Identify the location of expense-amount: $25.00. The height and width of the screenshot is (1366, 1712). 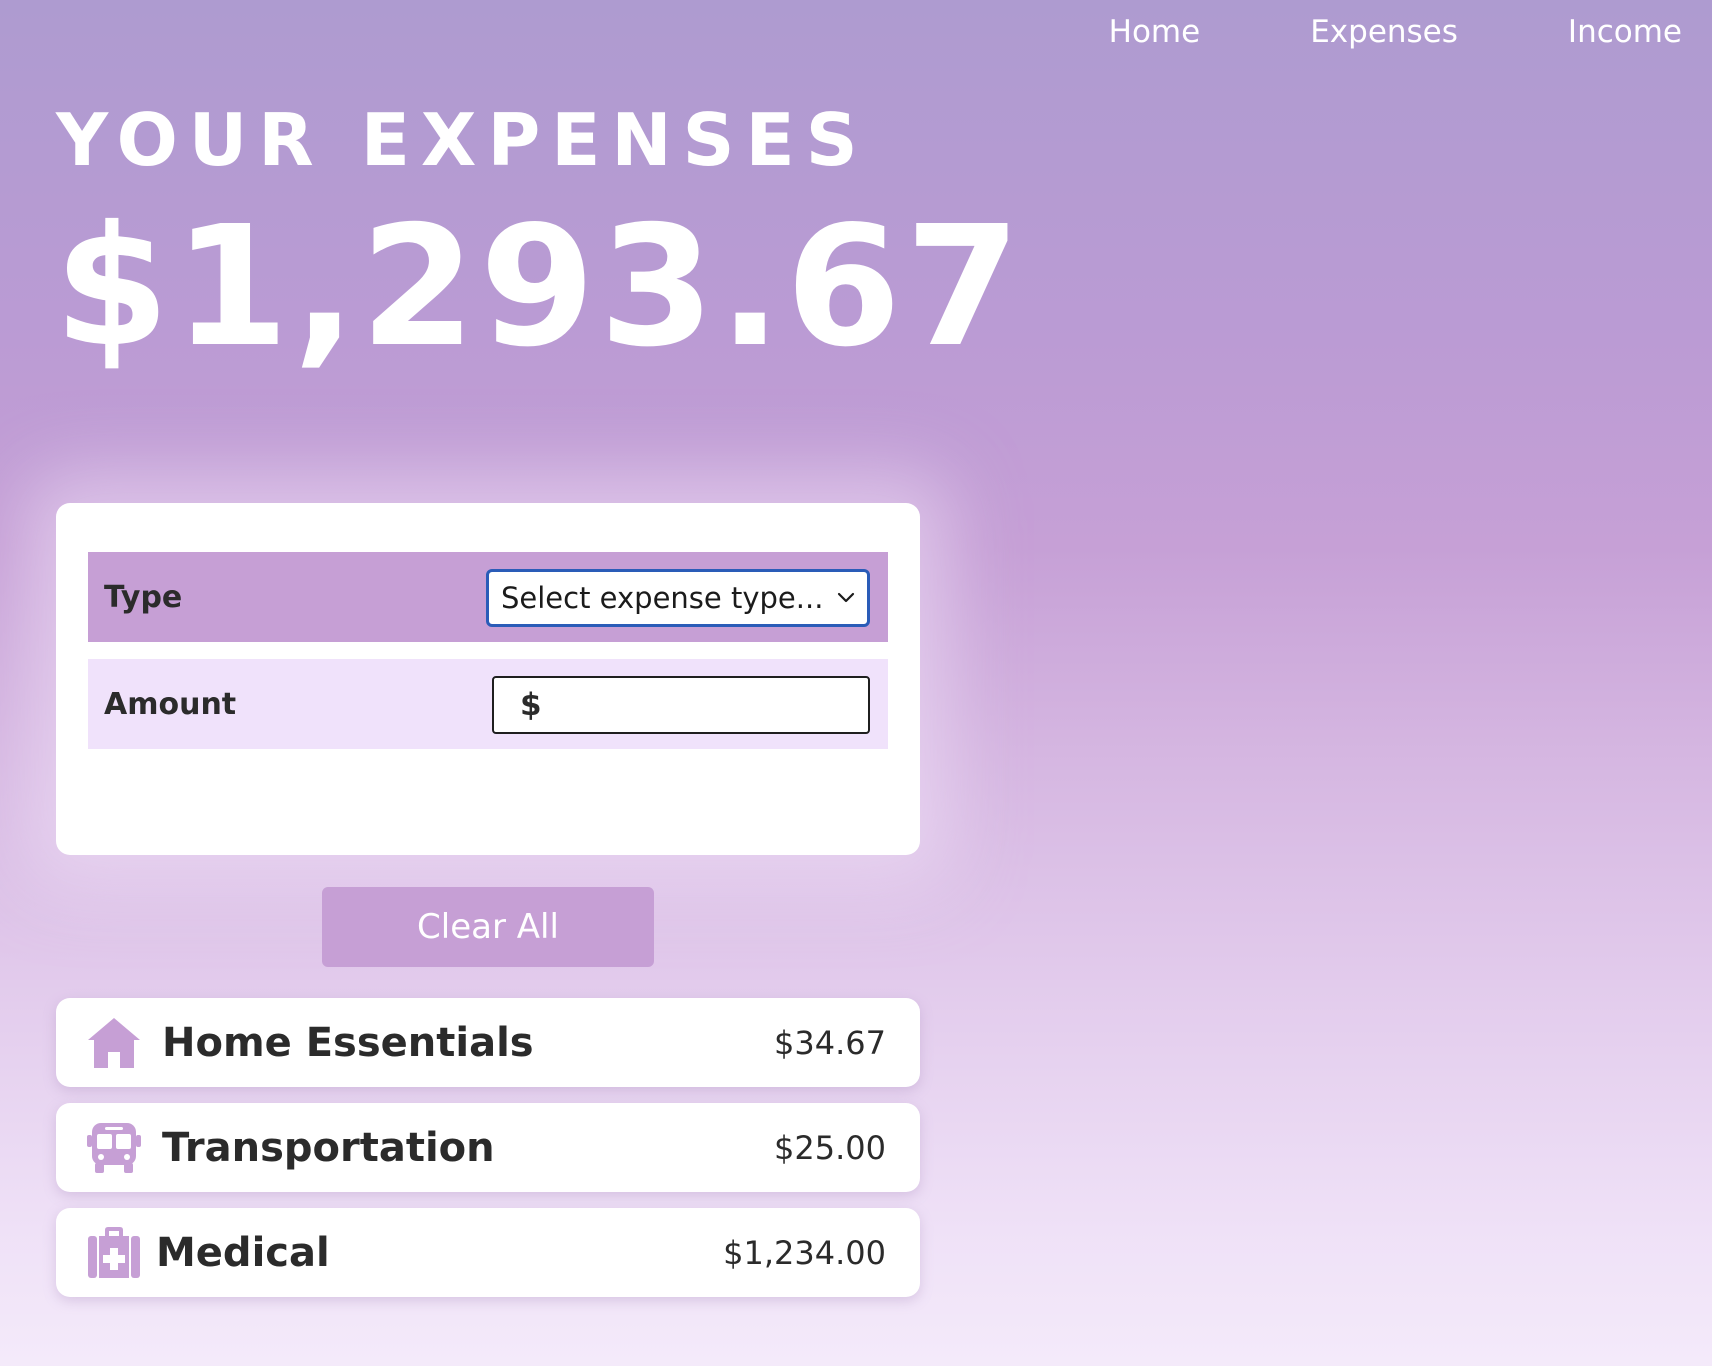
(830, 1147).